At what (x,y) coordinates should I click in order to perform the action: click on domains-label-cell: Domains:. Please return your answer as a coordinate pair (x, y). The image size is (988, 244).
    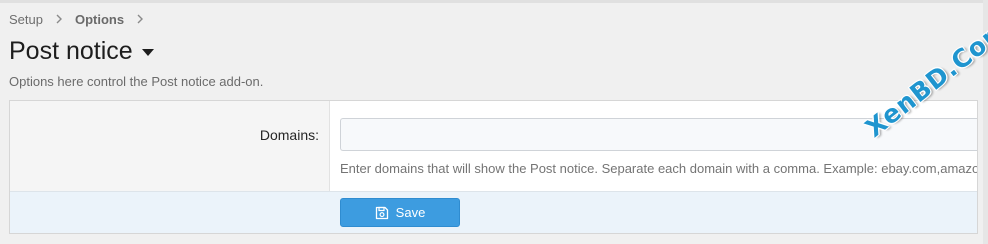
    Looking at the image, I should click on (170, 146).